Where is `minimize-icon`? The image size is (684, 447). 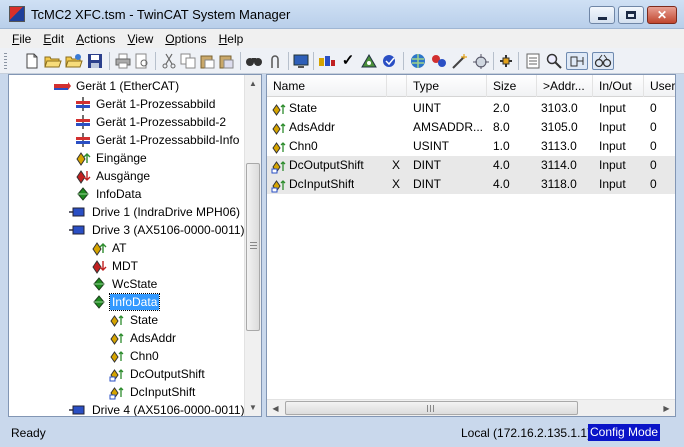
minimize-icon is located at coordinates (602, 18).